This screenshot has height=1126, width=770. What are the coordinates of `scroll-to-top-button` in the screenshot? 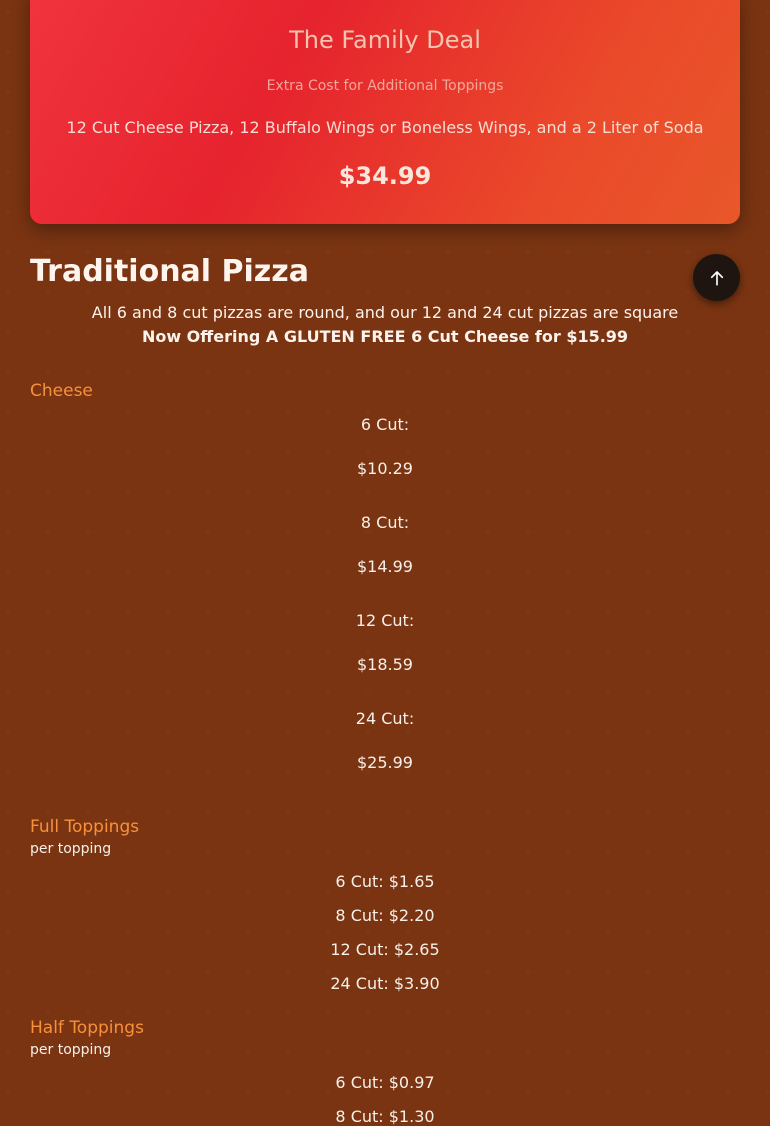 It's located at (716, 277).